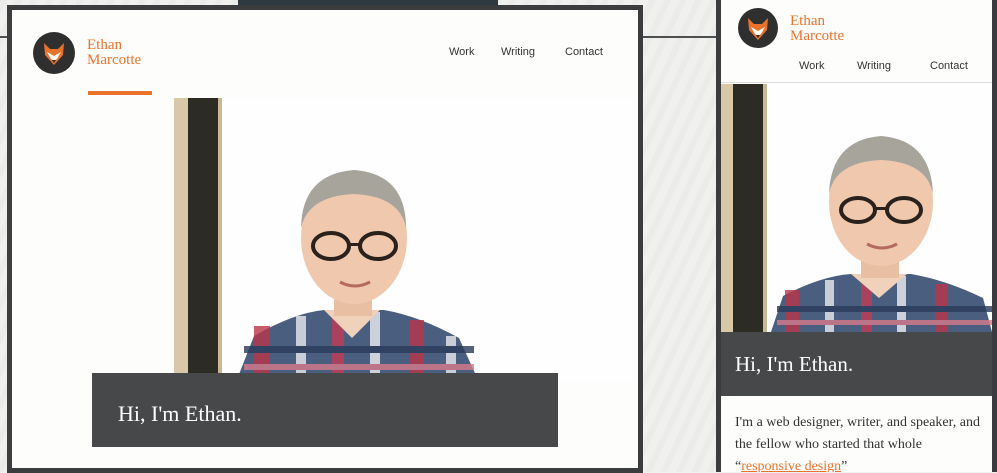  I want to click on responsive-design-link: responsive design, so click(791, 465).